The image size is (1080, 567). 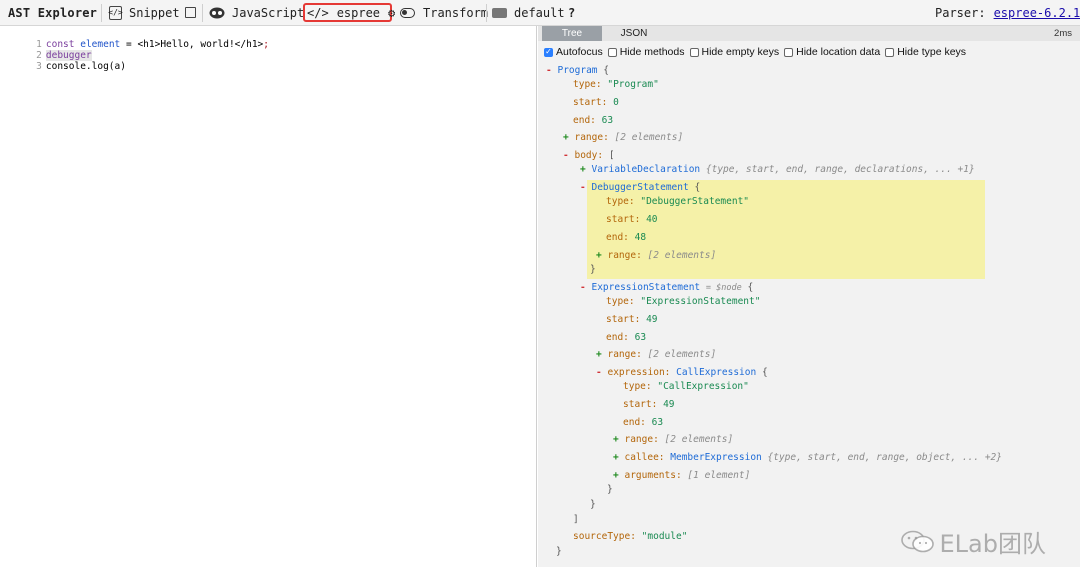 I want to click on prop-value: "module", so click(x=664, y=536).